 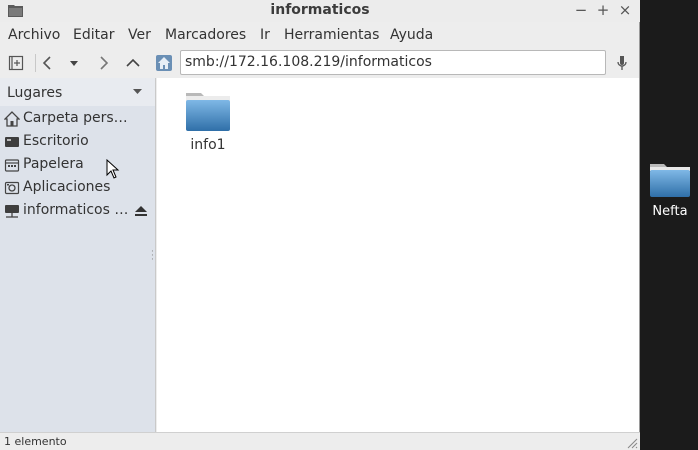 What do you see at coordinates (77, 92) in the screenshot?
I see `places-selector: Lugares` at bounding box center [77, 92].